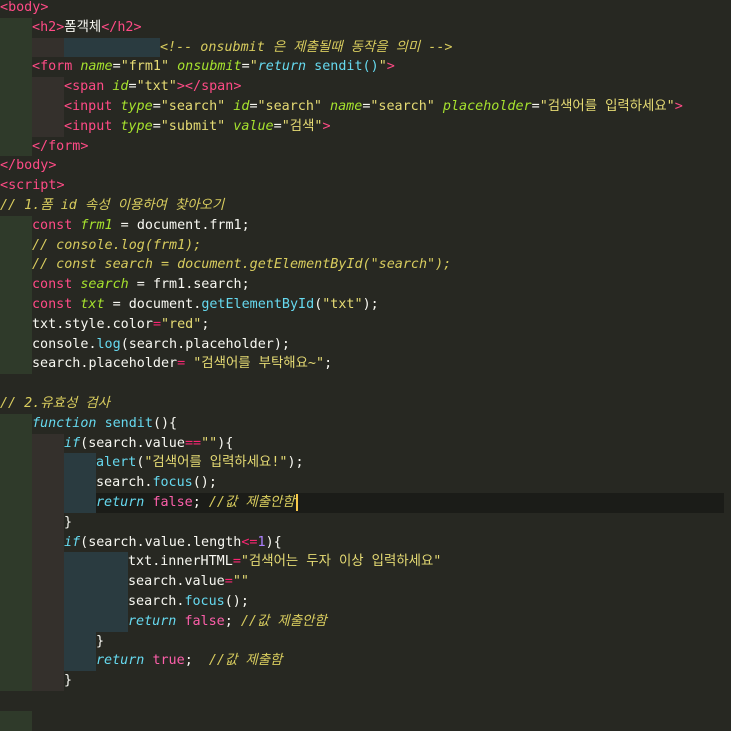 Image resolution: width=731 pixels, height=731 pixels. I want to click on code-token: }, so click(68, 681).